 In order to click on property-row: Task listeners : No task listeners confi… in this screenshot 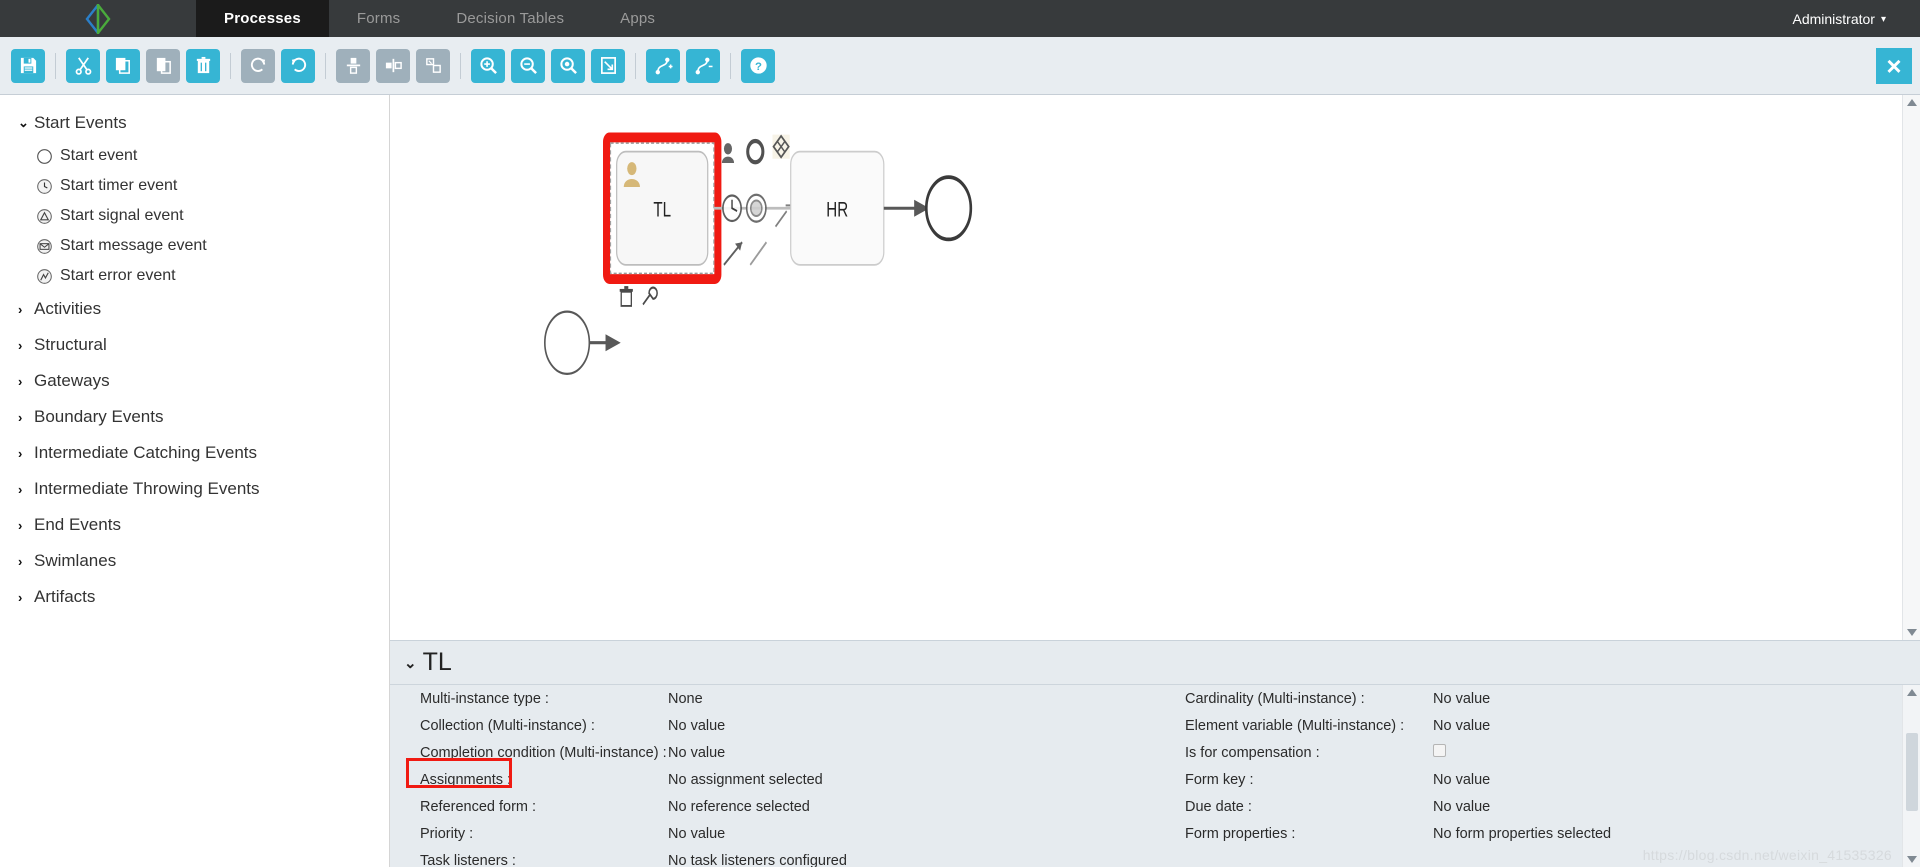, I will do `click(772, 857)`.